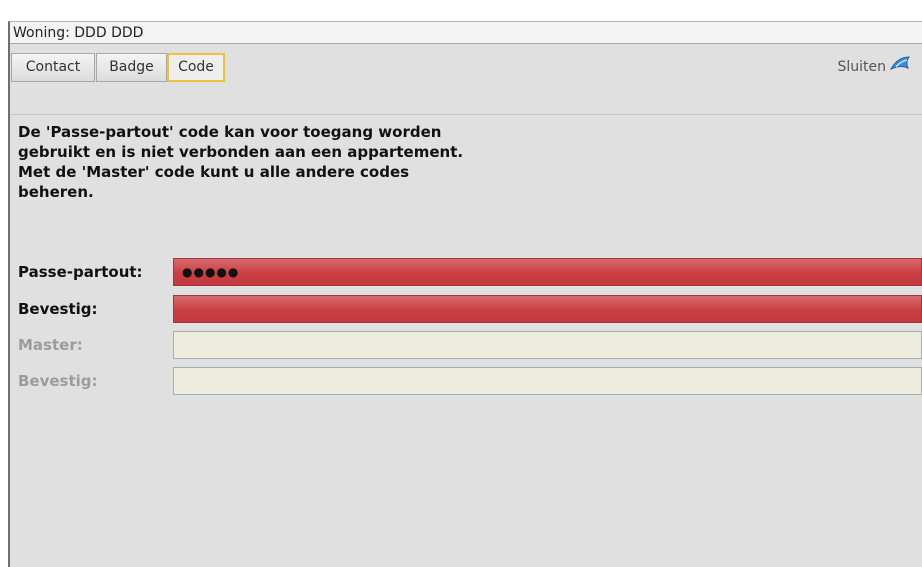  What do you see at coordinates (861, 67) in the screenshot?
I see `close-label: Sluiten` at bounding box center [861, 67].